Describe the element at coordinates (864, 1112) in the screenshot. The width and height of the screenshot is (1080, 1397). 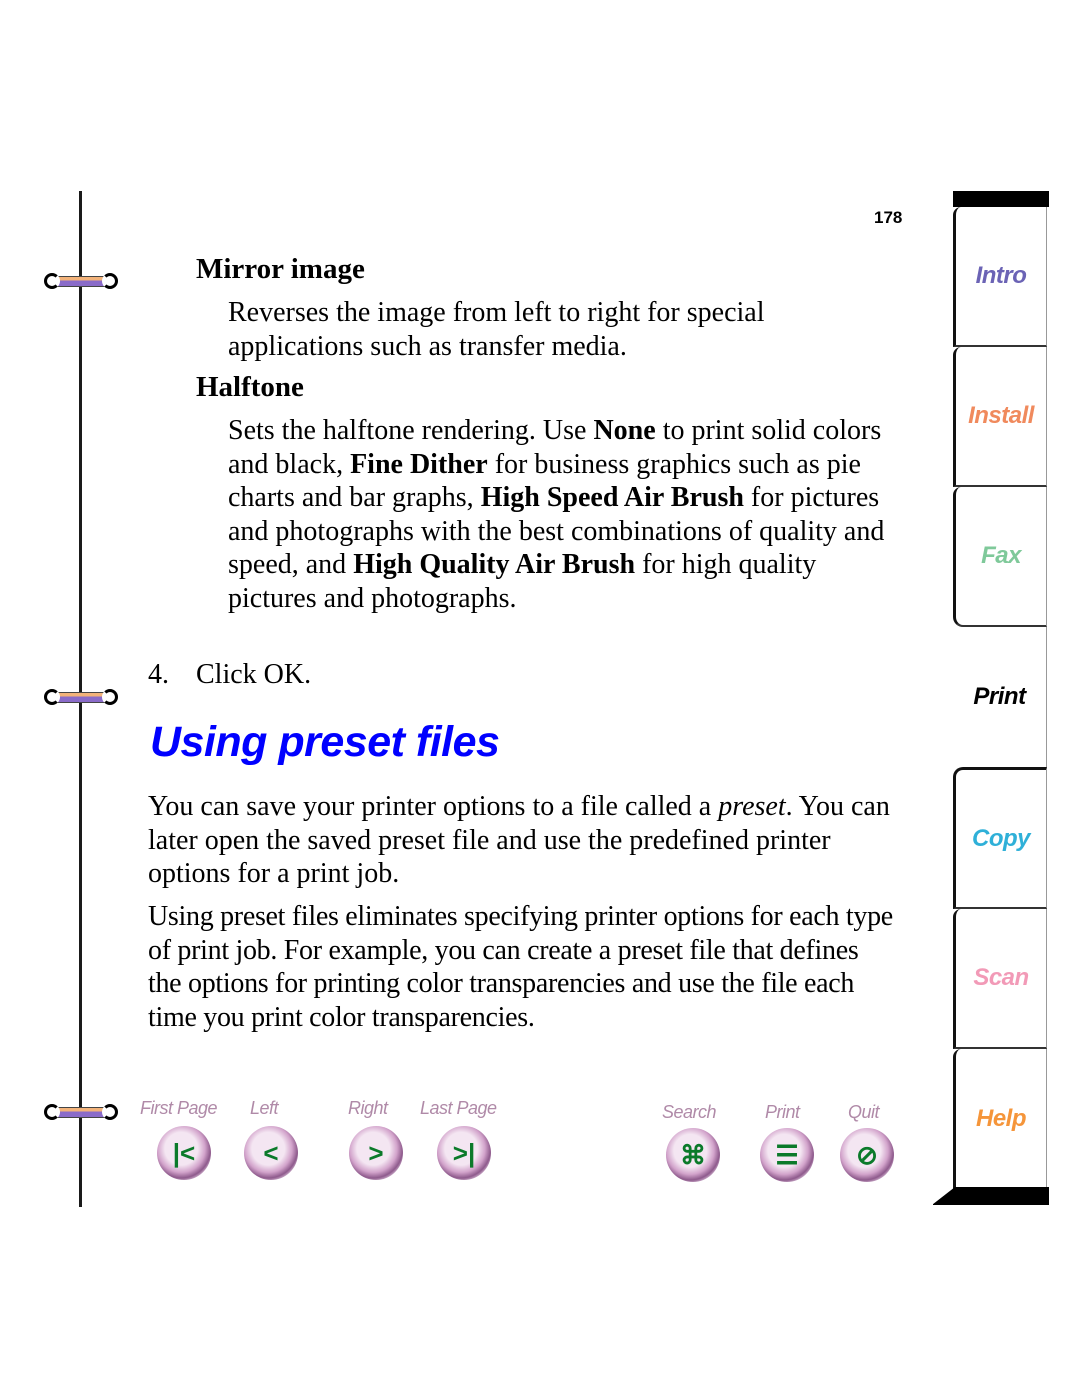
I see `quit-label: Quit` at that location.